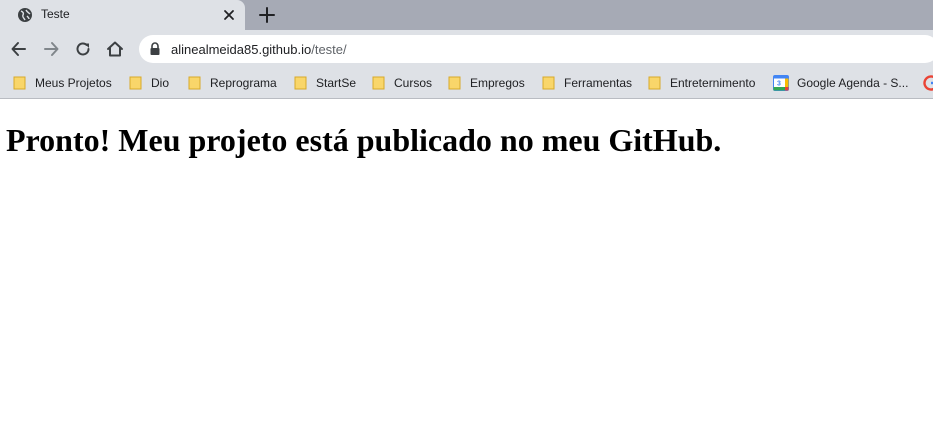 This screenshot has width=933, height=438. What do you see at coordinates (19, 49) in the screenshot?
I see `arrow-left-icon` at bounding box center [19, 49].